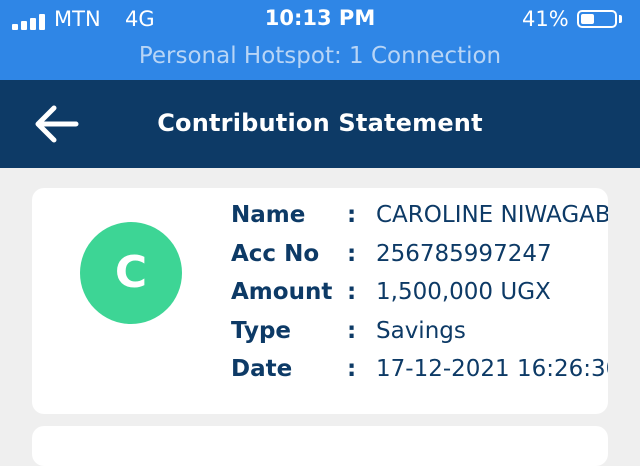 Image resolution: width=640 pixels, height=466 pixels. What do you see at coordinates (262, 369) in the screenshot?
I see `date-label: Date` at bounding box center [262, 369].